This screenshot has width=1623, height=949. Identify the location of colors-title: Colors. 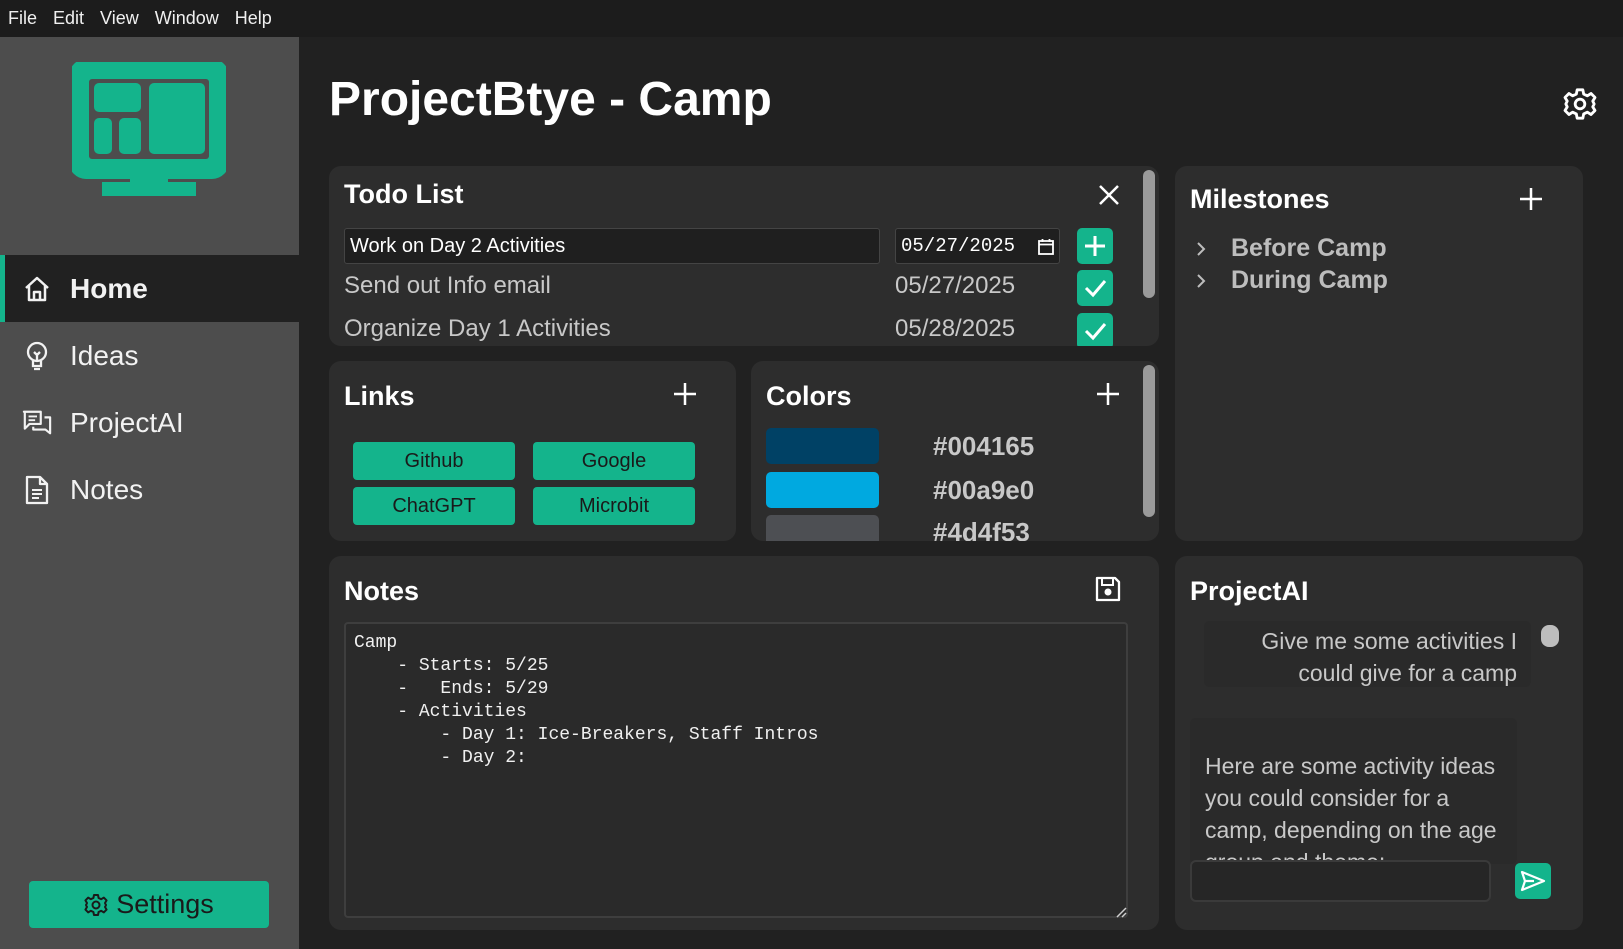
(809, 396).